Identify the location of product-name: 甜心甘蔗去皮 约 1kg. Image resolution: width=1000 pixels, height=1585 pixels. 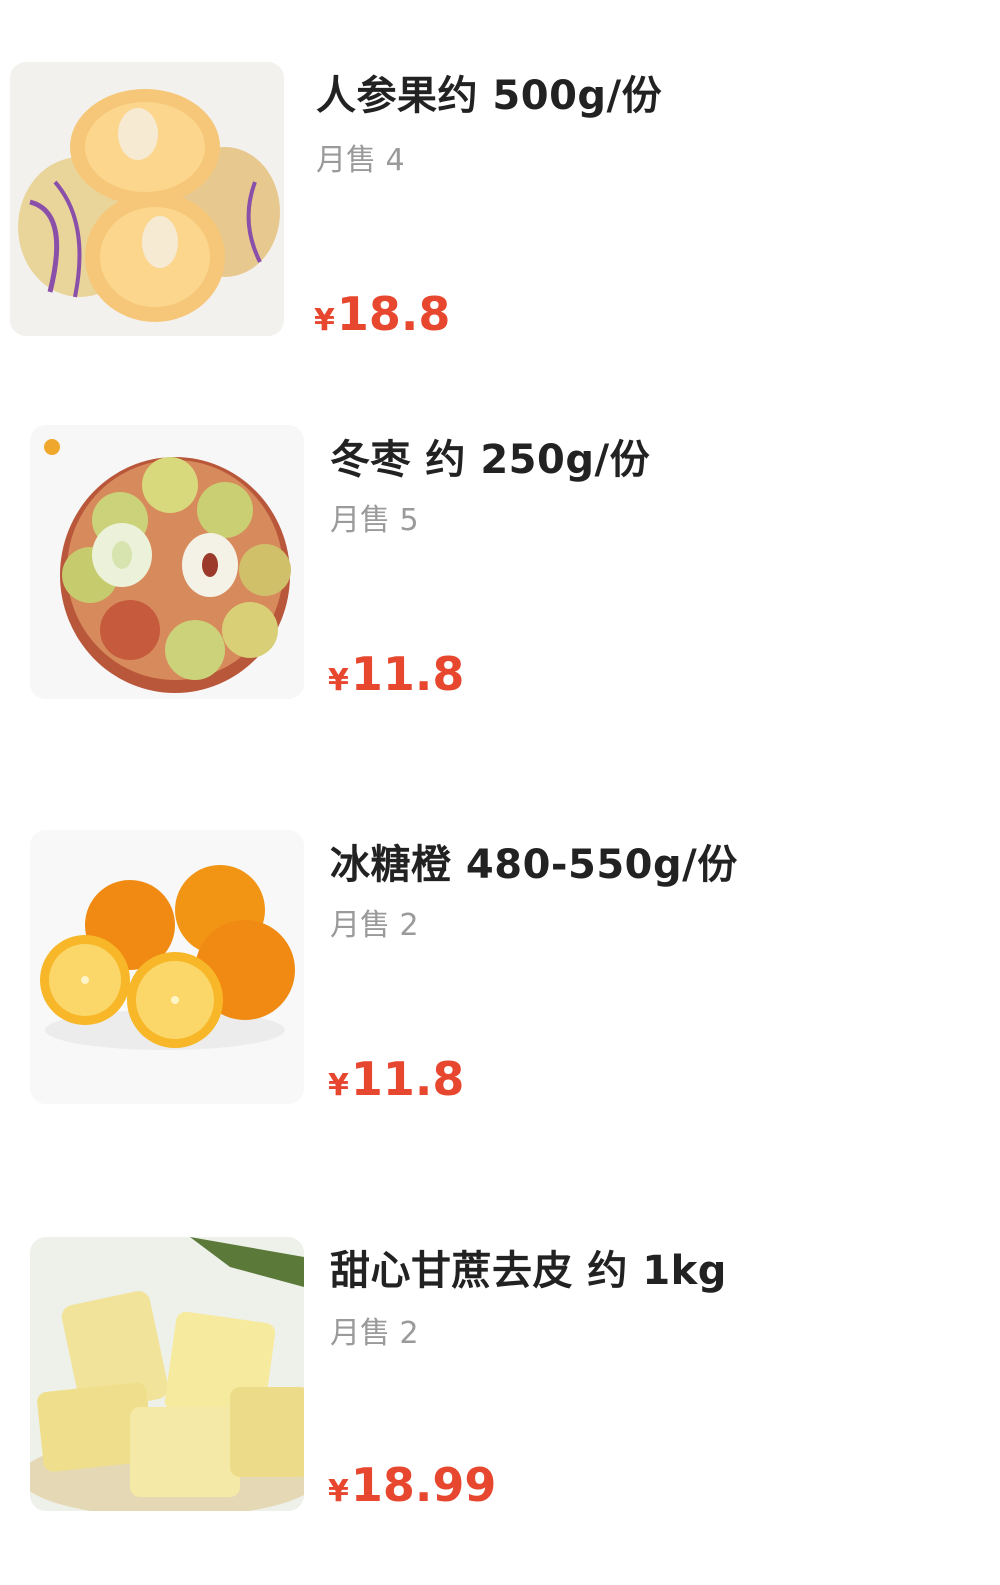
(528, 1271).